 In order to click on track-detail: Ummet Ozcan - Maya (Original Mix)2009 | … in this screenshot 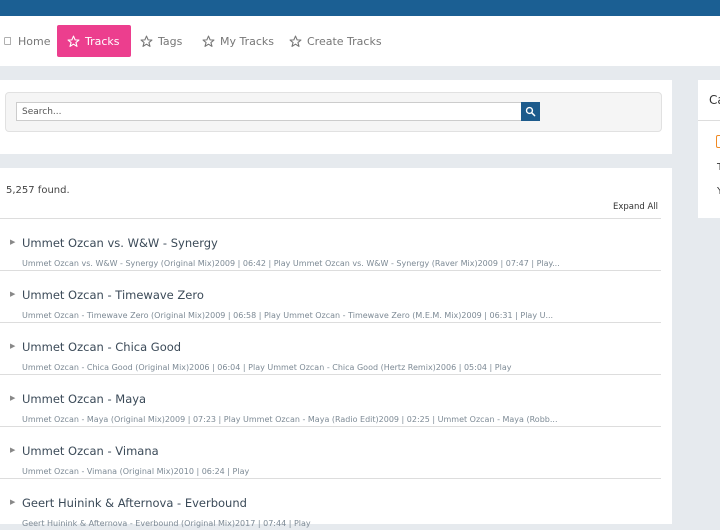, I will do `click(290, 419)`.